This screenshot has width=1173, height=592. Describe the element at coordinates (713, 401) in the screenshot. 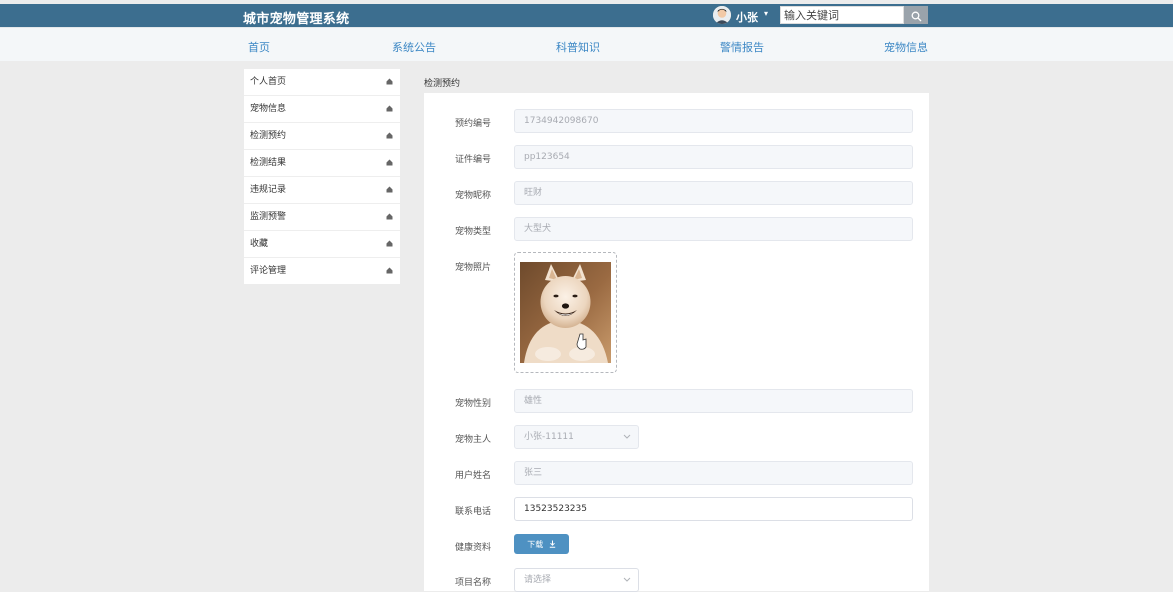

I see `pet-gender-field: 雄性` at that location.